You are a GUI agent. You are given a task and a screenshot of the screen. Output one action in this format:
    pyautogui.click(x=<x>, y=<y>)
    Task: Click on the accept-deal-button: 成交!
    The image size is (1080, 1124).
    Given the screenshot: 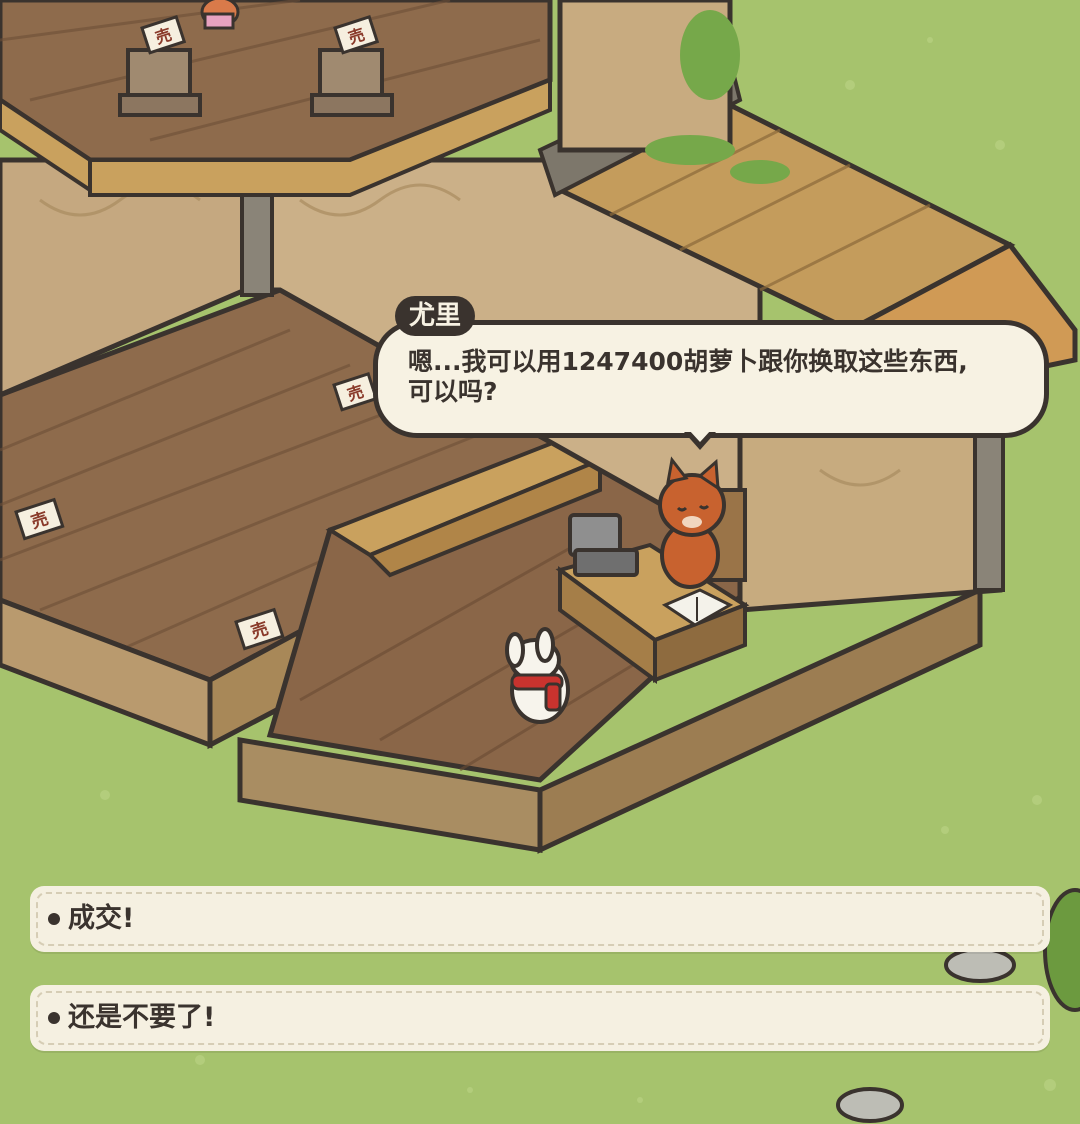 What is the action you would take?
    pyautogui.click(x=540, y=919)
    